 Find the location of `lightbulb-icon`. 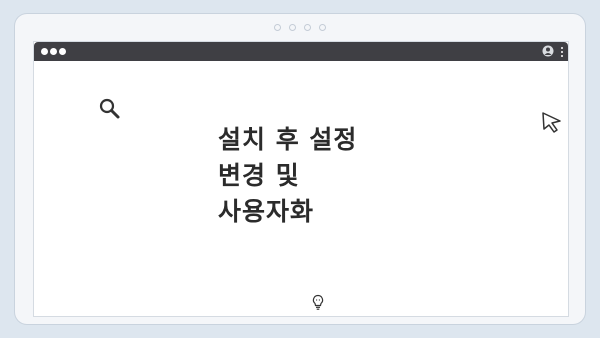

lightbulb-icon is located at coordinates (318, 302).